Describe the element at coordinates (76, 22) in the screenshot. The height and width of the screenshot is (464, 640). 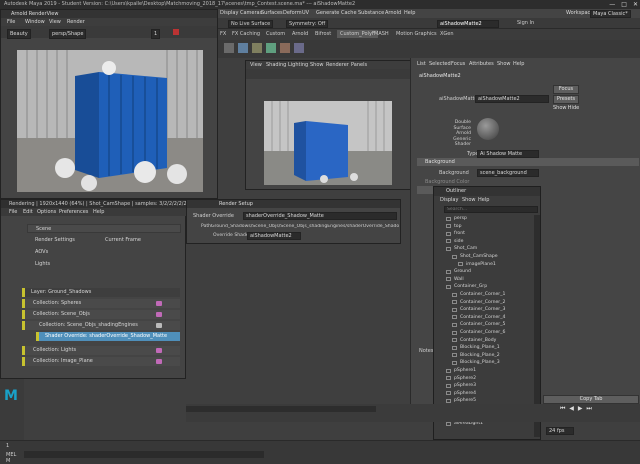
I see `rv-menu-render: Render` at that location.